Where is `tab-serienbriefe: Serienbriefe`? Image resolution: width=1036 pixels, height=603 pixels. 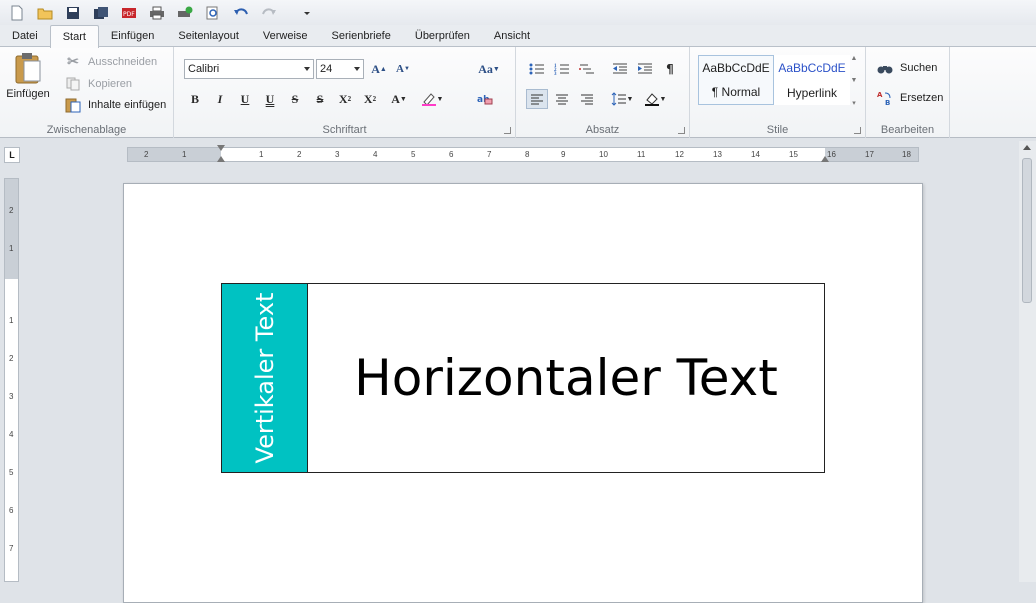
tab-serienbriefe: Serienbriefe is located at coordinates (361, 36).